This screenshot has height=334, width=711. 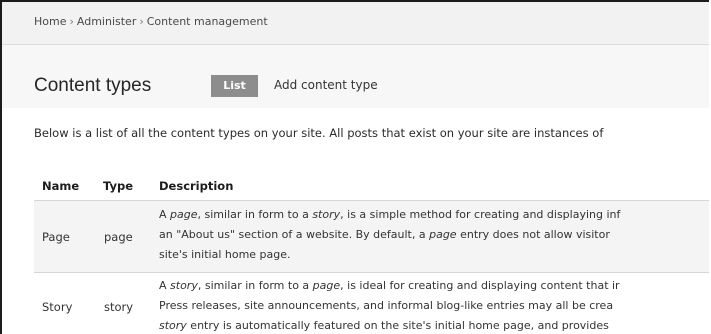 I want to click on column-header-name: Name, so click(x=61, y=186).